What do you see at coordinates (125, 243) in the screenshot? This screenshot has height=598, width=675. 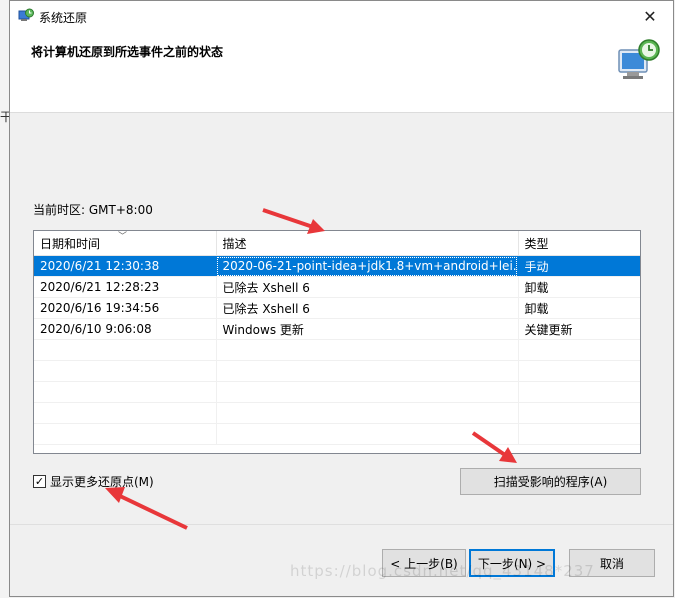 I see `column-header-date: ﹀ 日期和时间` at bounding box center [125, 243].